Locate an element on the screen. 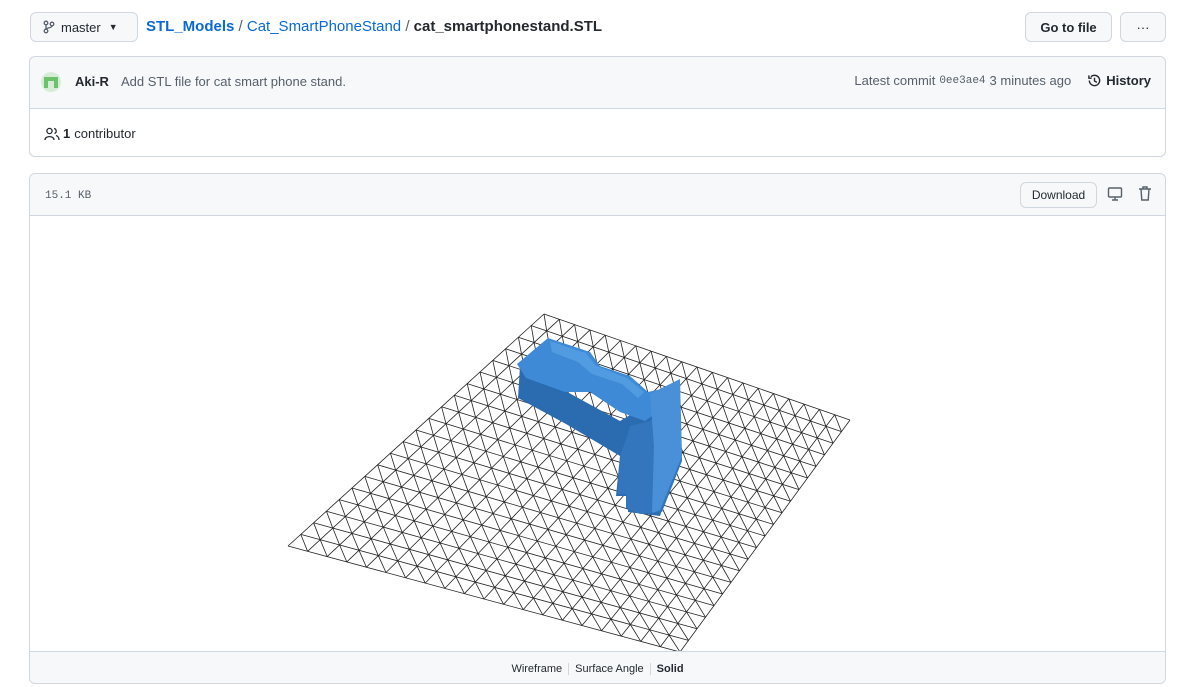 This screenshot has width=1200, height=687. people-icon is located at coordinates (52, 134).